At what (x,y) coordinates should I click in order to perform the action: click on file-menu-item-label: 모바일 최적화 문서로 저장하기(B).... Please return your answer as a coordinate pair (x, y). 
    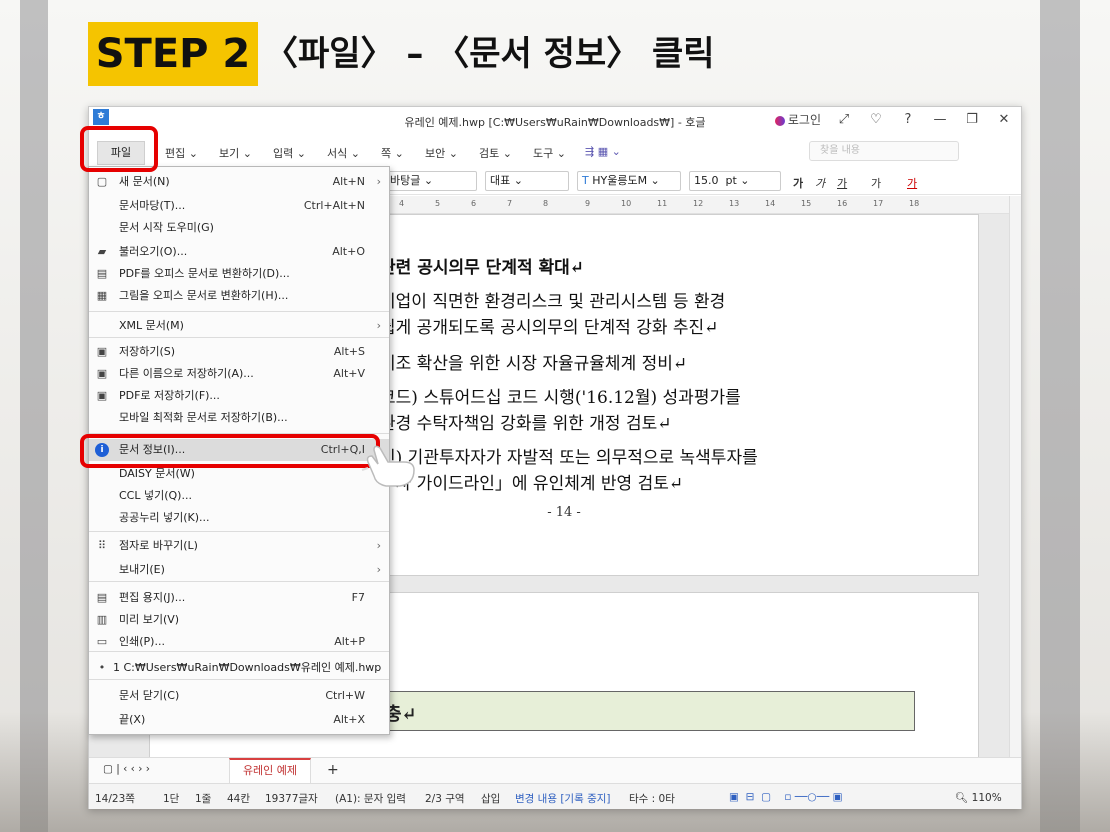
    Looking at the image, I should click on (203, 417).